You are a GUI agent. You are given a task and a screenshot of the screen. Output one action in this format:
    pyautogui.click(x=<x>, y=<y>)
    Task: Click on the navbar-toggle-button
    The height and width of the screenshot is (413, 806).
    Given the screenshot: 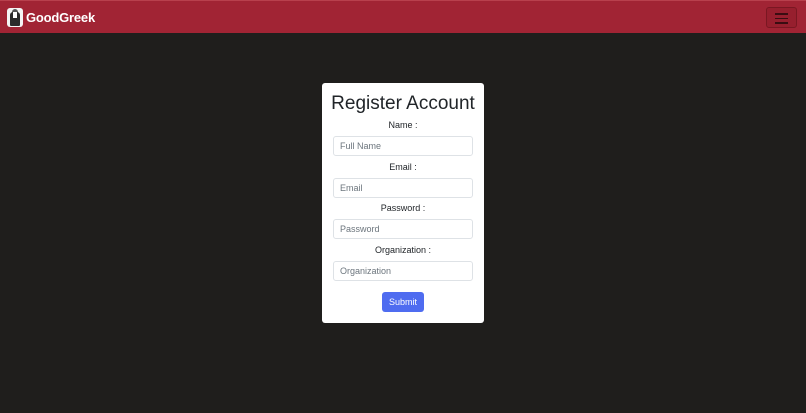 What is the action you would take?
    pyautogui.click(x=781, y=17)
    